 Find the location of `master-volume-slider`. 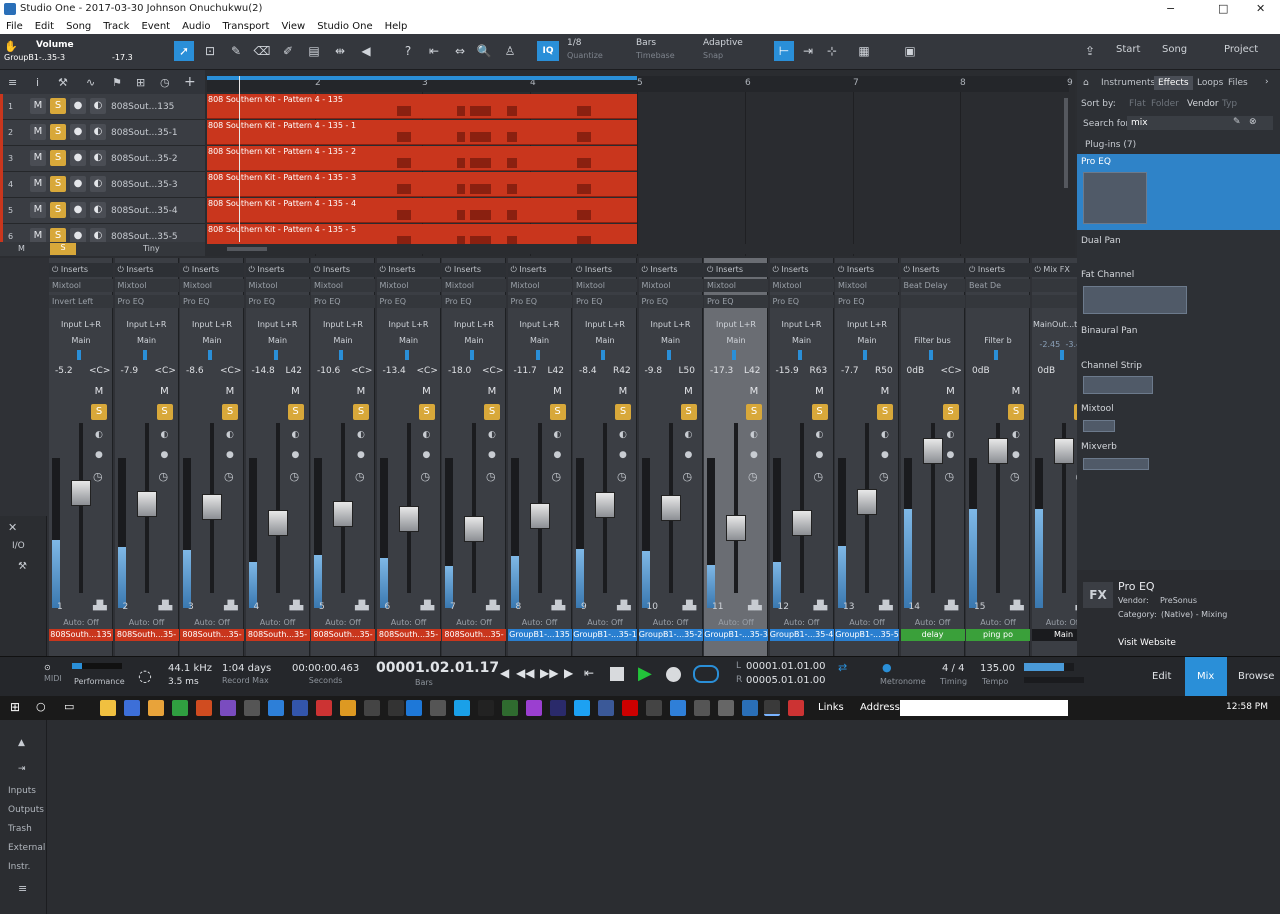

master-volume-slider is located at coordinates (1054, 680).